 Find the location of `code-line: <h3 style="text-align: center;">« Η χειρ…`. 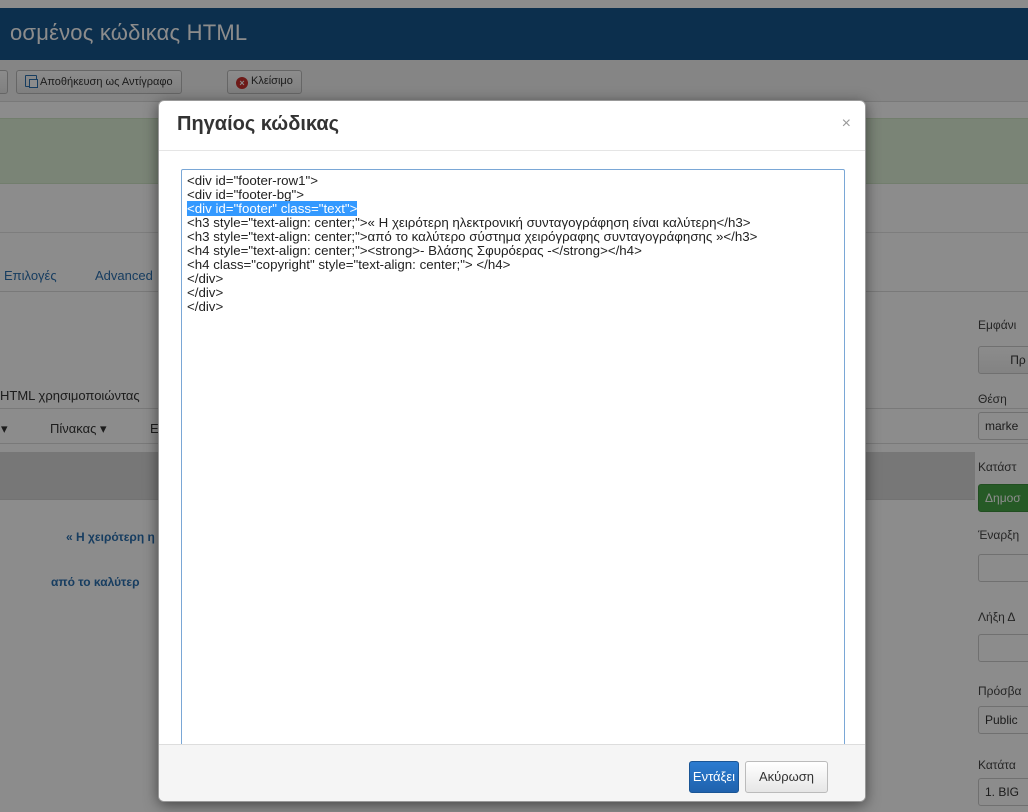

code-line: <h3 style="text-align: center;">« Η χειρ… is located at coordinates (469, 222).